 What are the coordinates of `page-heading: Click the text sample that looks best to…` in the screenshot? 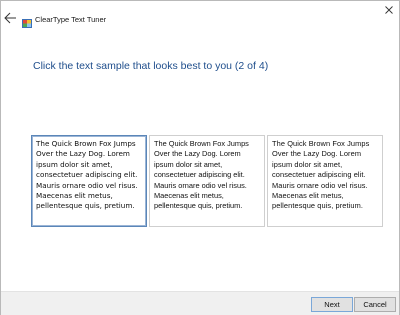 It's located at (151, 66).